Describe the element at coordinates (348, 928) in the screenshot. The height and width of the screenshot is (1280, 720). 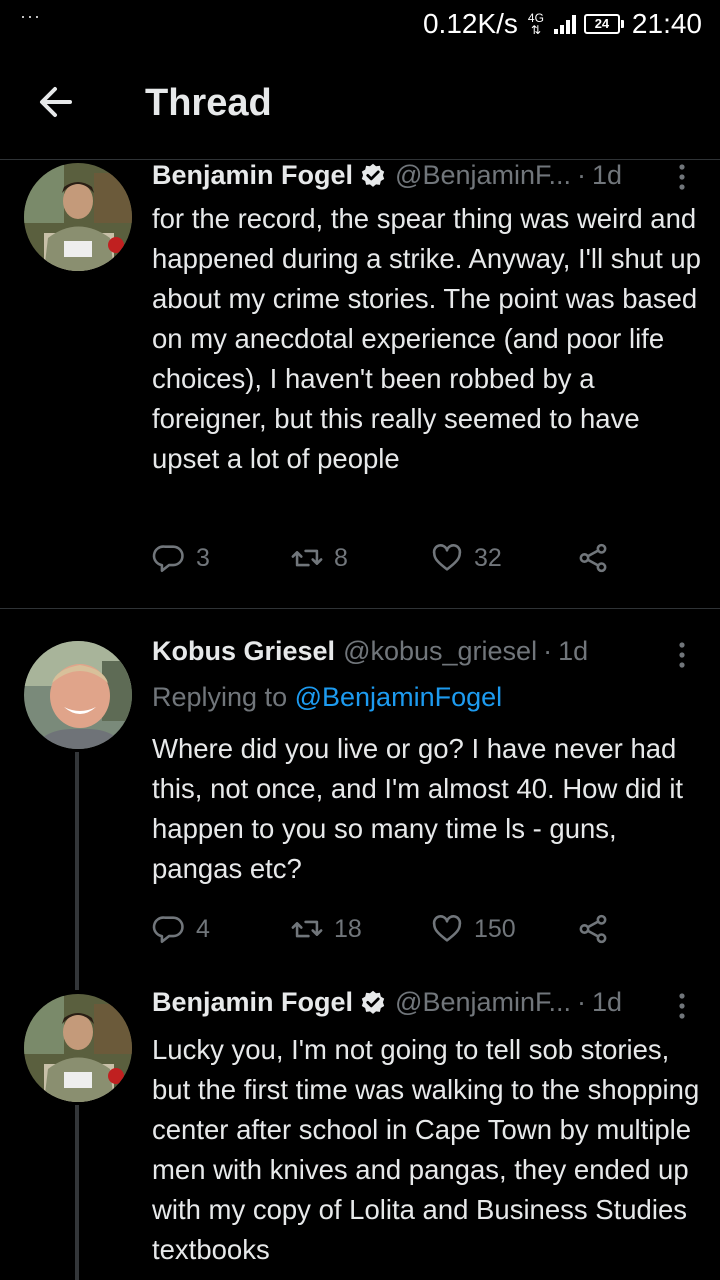
I see `retweet-count: 18` at that location.